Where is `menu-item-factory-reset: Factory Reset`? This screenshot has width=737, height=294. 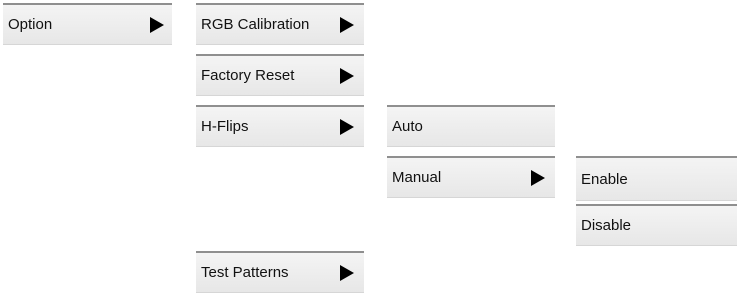 menu-item-factory-reset: Factory Reset is located at coordinates (280, 75).